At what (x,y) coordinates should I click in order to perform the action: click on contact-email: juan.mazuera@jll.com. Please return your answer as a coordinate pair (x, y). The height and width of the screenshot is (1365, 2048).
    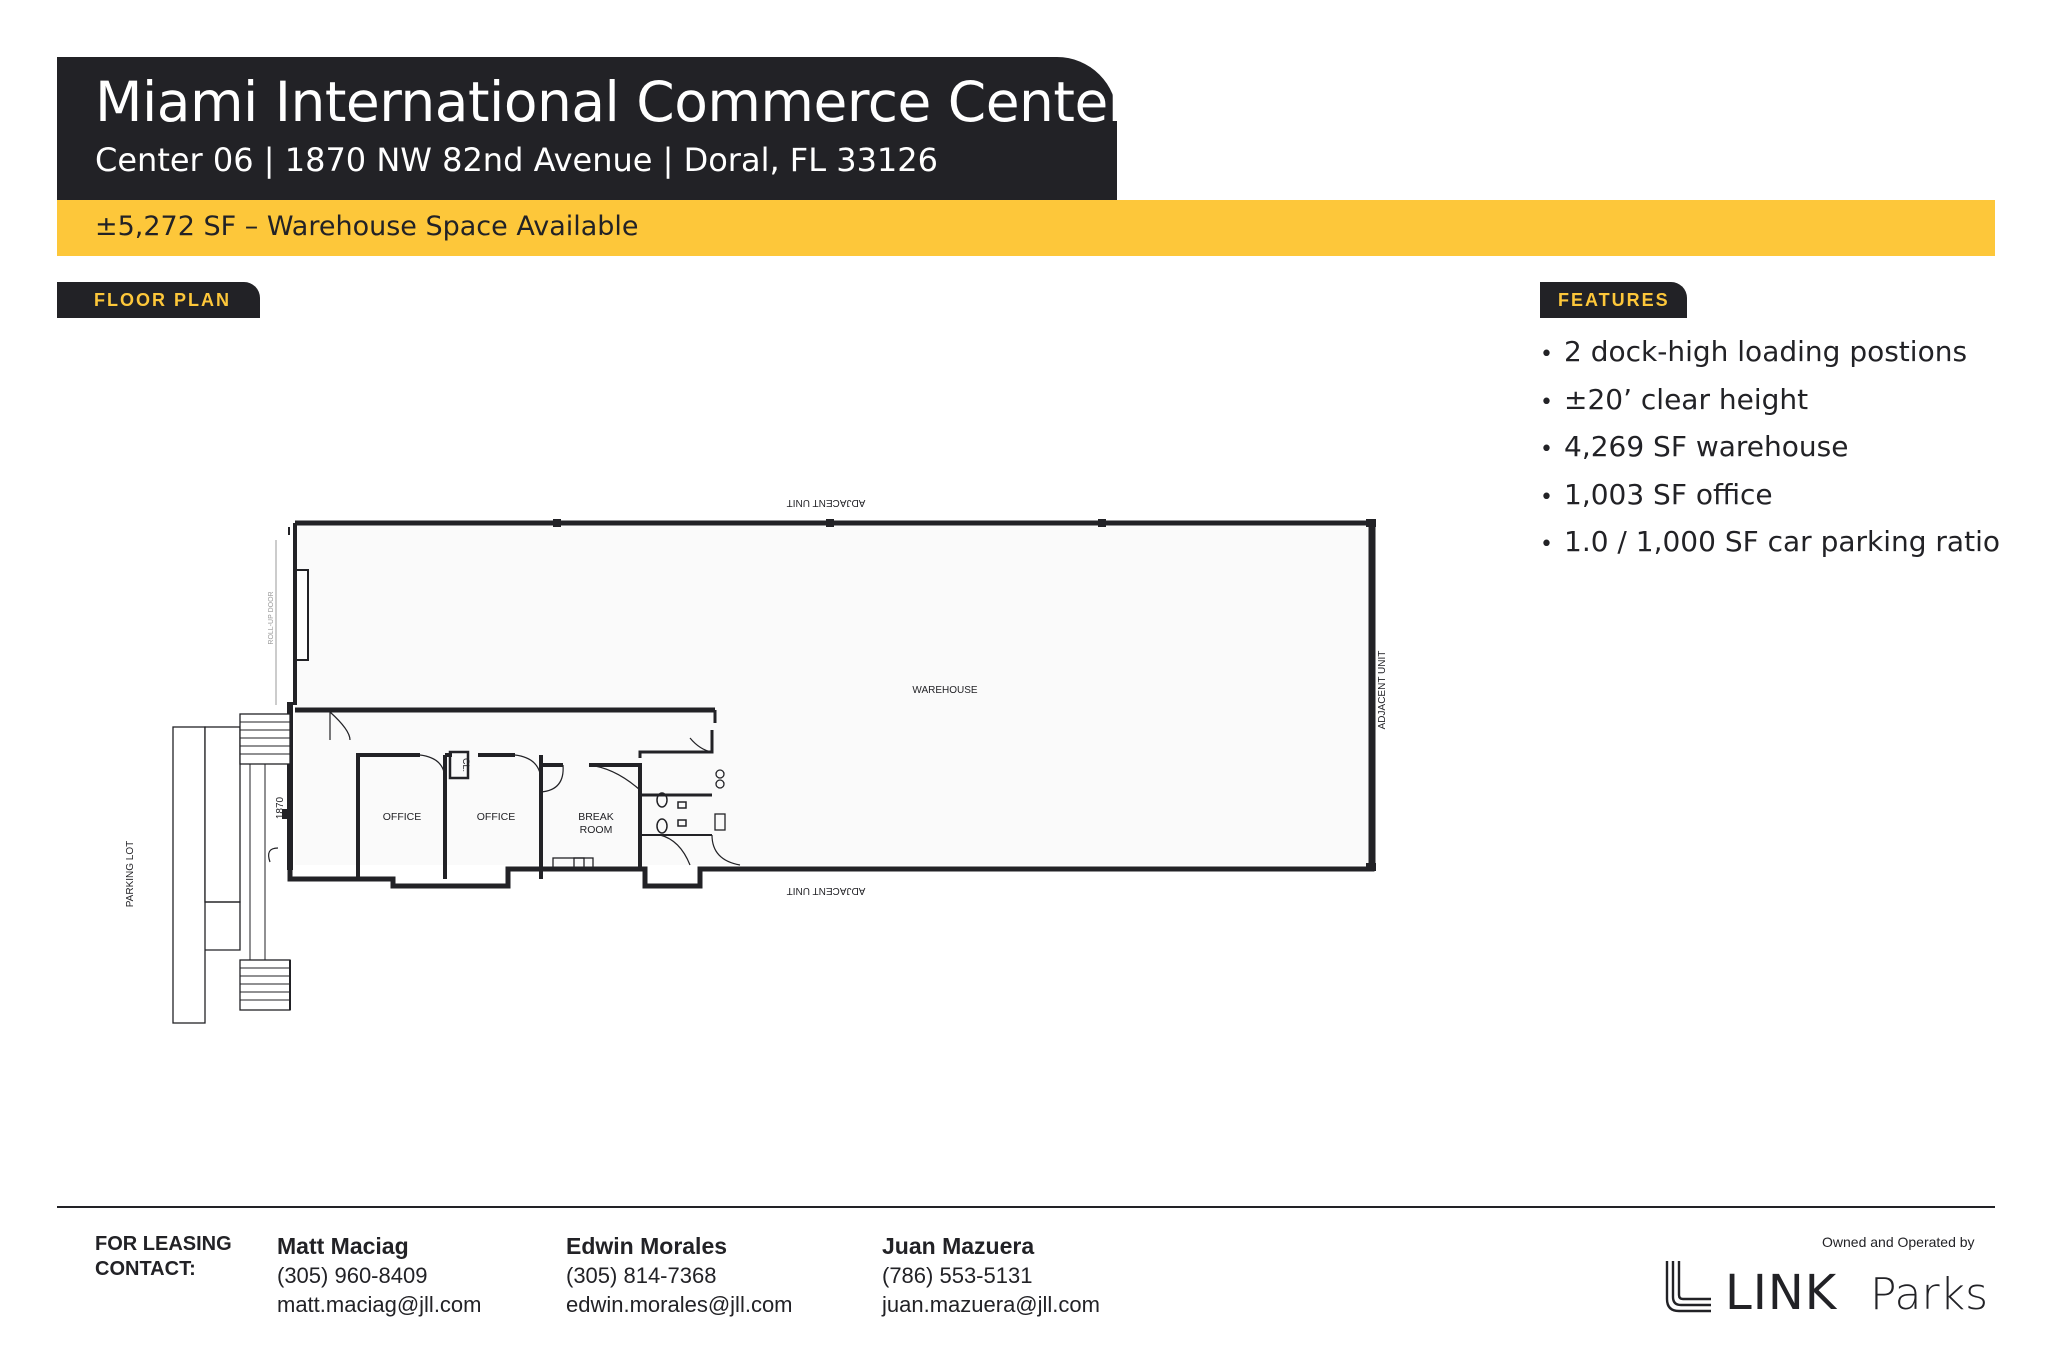
    Looking at the image, I should click on (991, 1304).